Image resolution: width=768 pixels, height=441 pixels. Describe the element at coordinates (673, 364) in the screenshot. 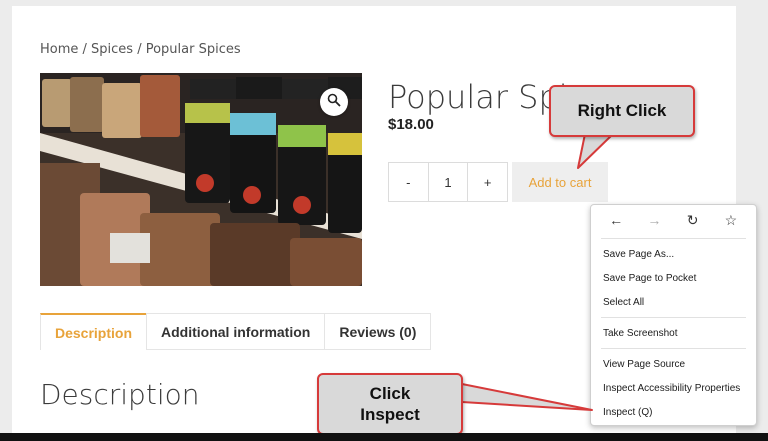

I see `menu-item-view-page-source: View Page Source` at that location.